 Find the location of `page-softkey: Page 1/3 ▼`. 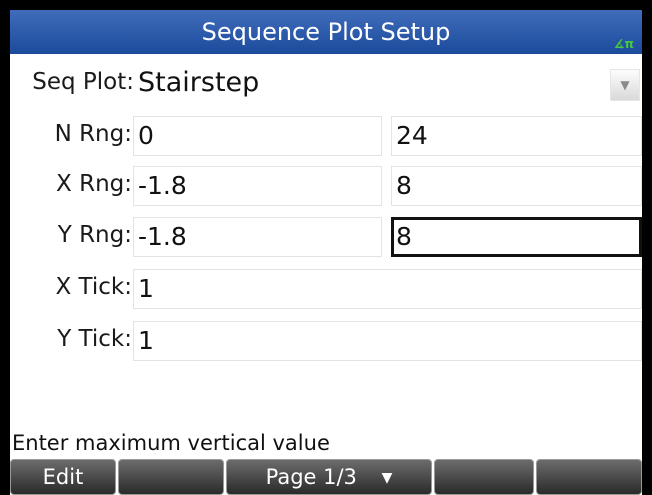

page-softkey: Page 1/3 ▼ is located at coordinates (329, 477).